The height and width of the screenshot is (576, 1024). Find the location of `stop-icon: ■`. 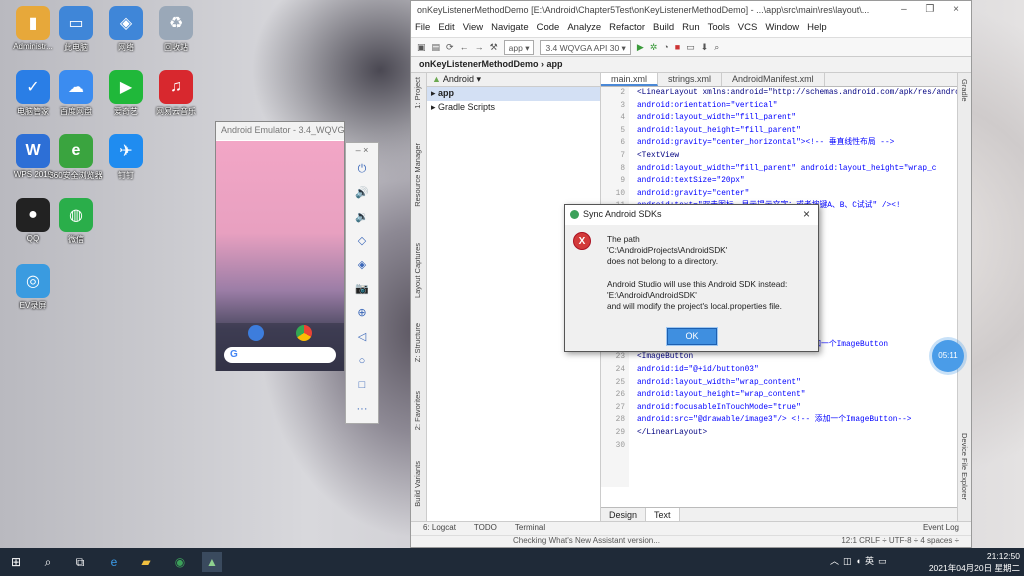

stop-icon: ■ is located at coordinates (677, 47).